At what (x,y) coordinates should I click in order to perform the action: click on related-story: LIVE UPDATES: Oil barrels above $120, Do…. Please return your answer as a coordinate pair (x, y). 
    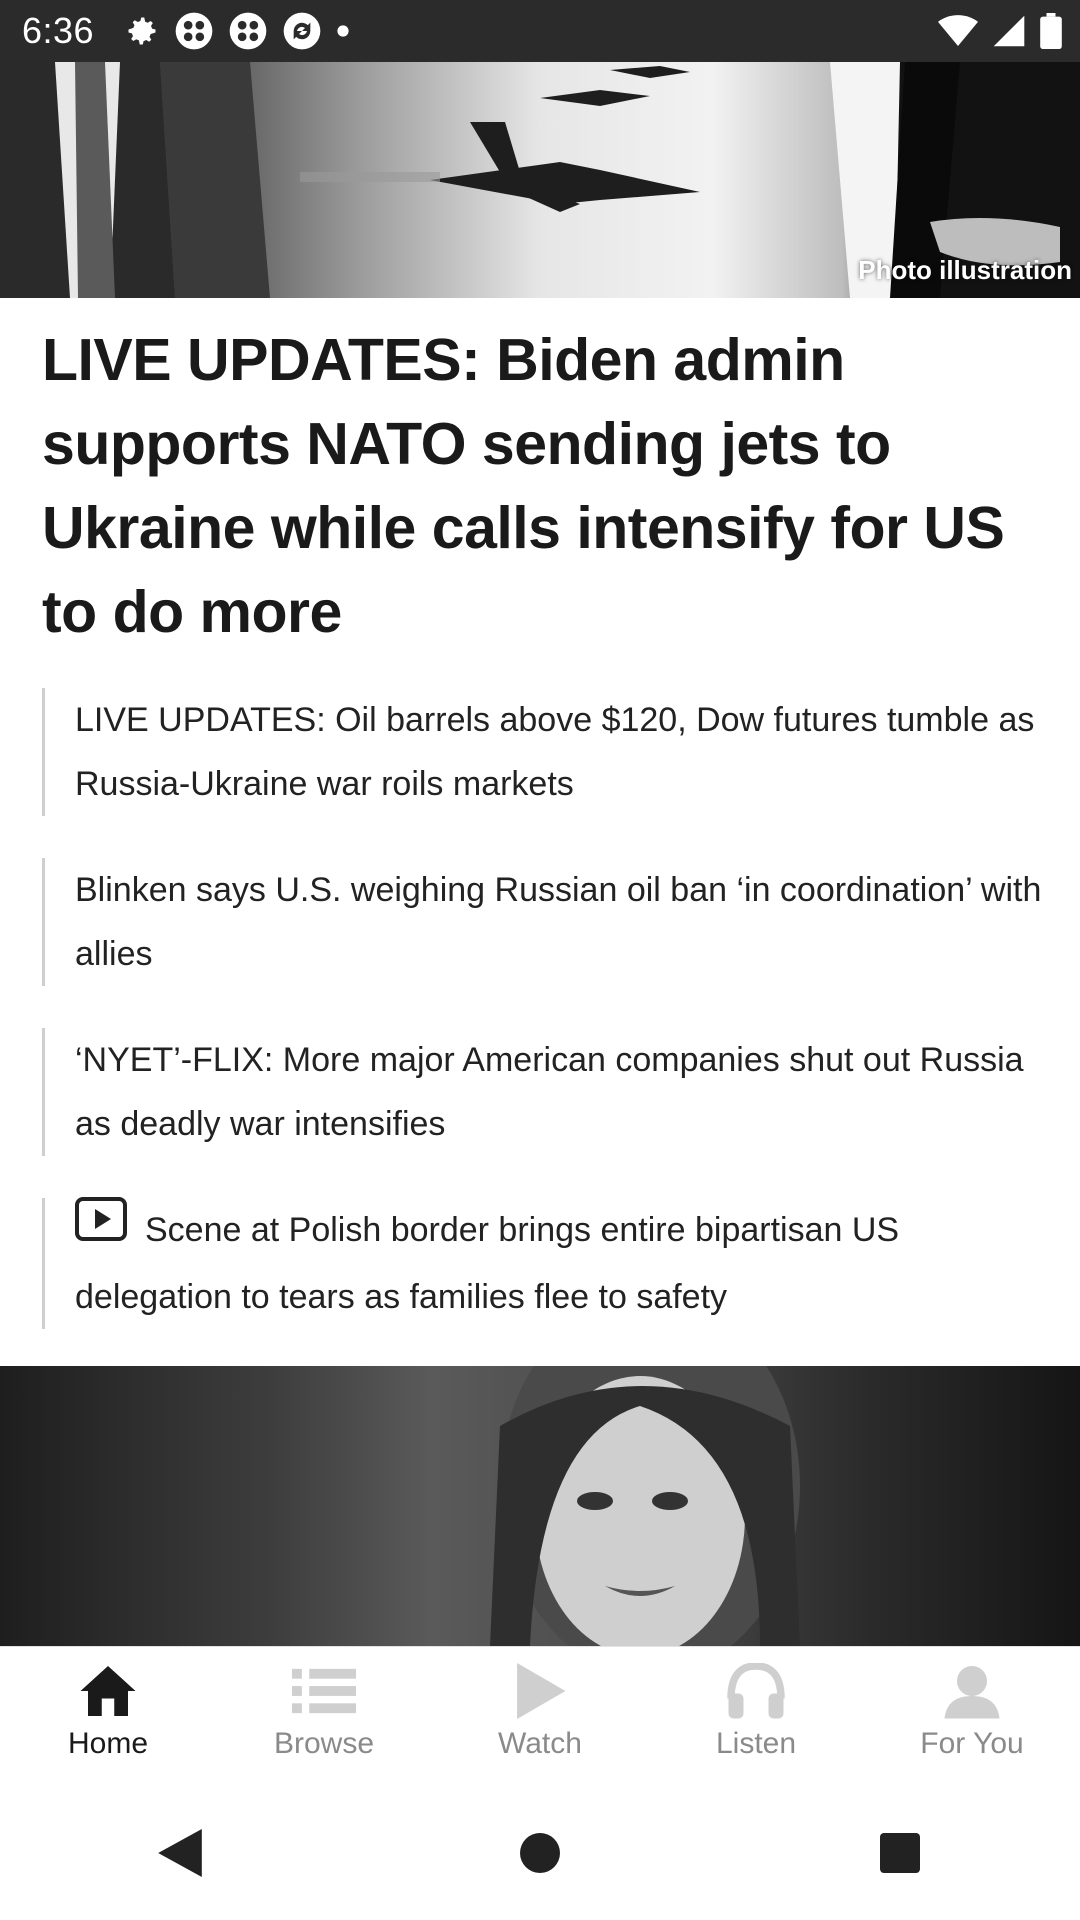
    Looking at the image, I should click on (542, 752).